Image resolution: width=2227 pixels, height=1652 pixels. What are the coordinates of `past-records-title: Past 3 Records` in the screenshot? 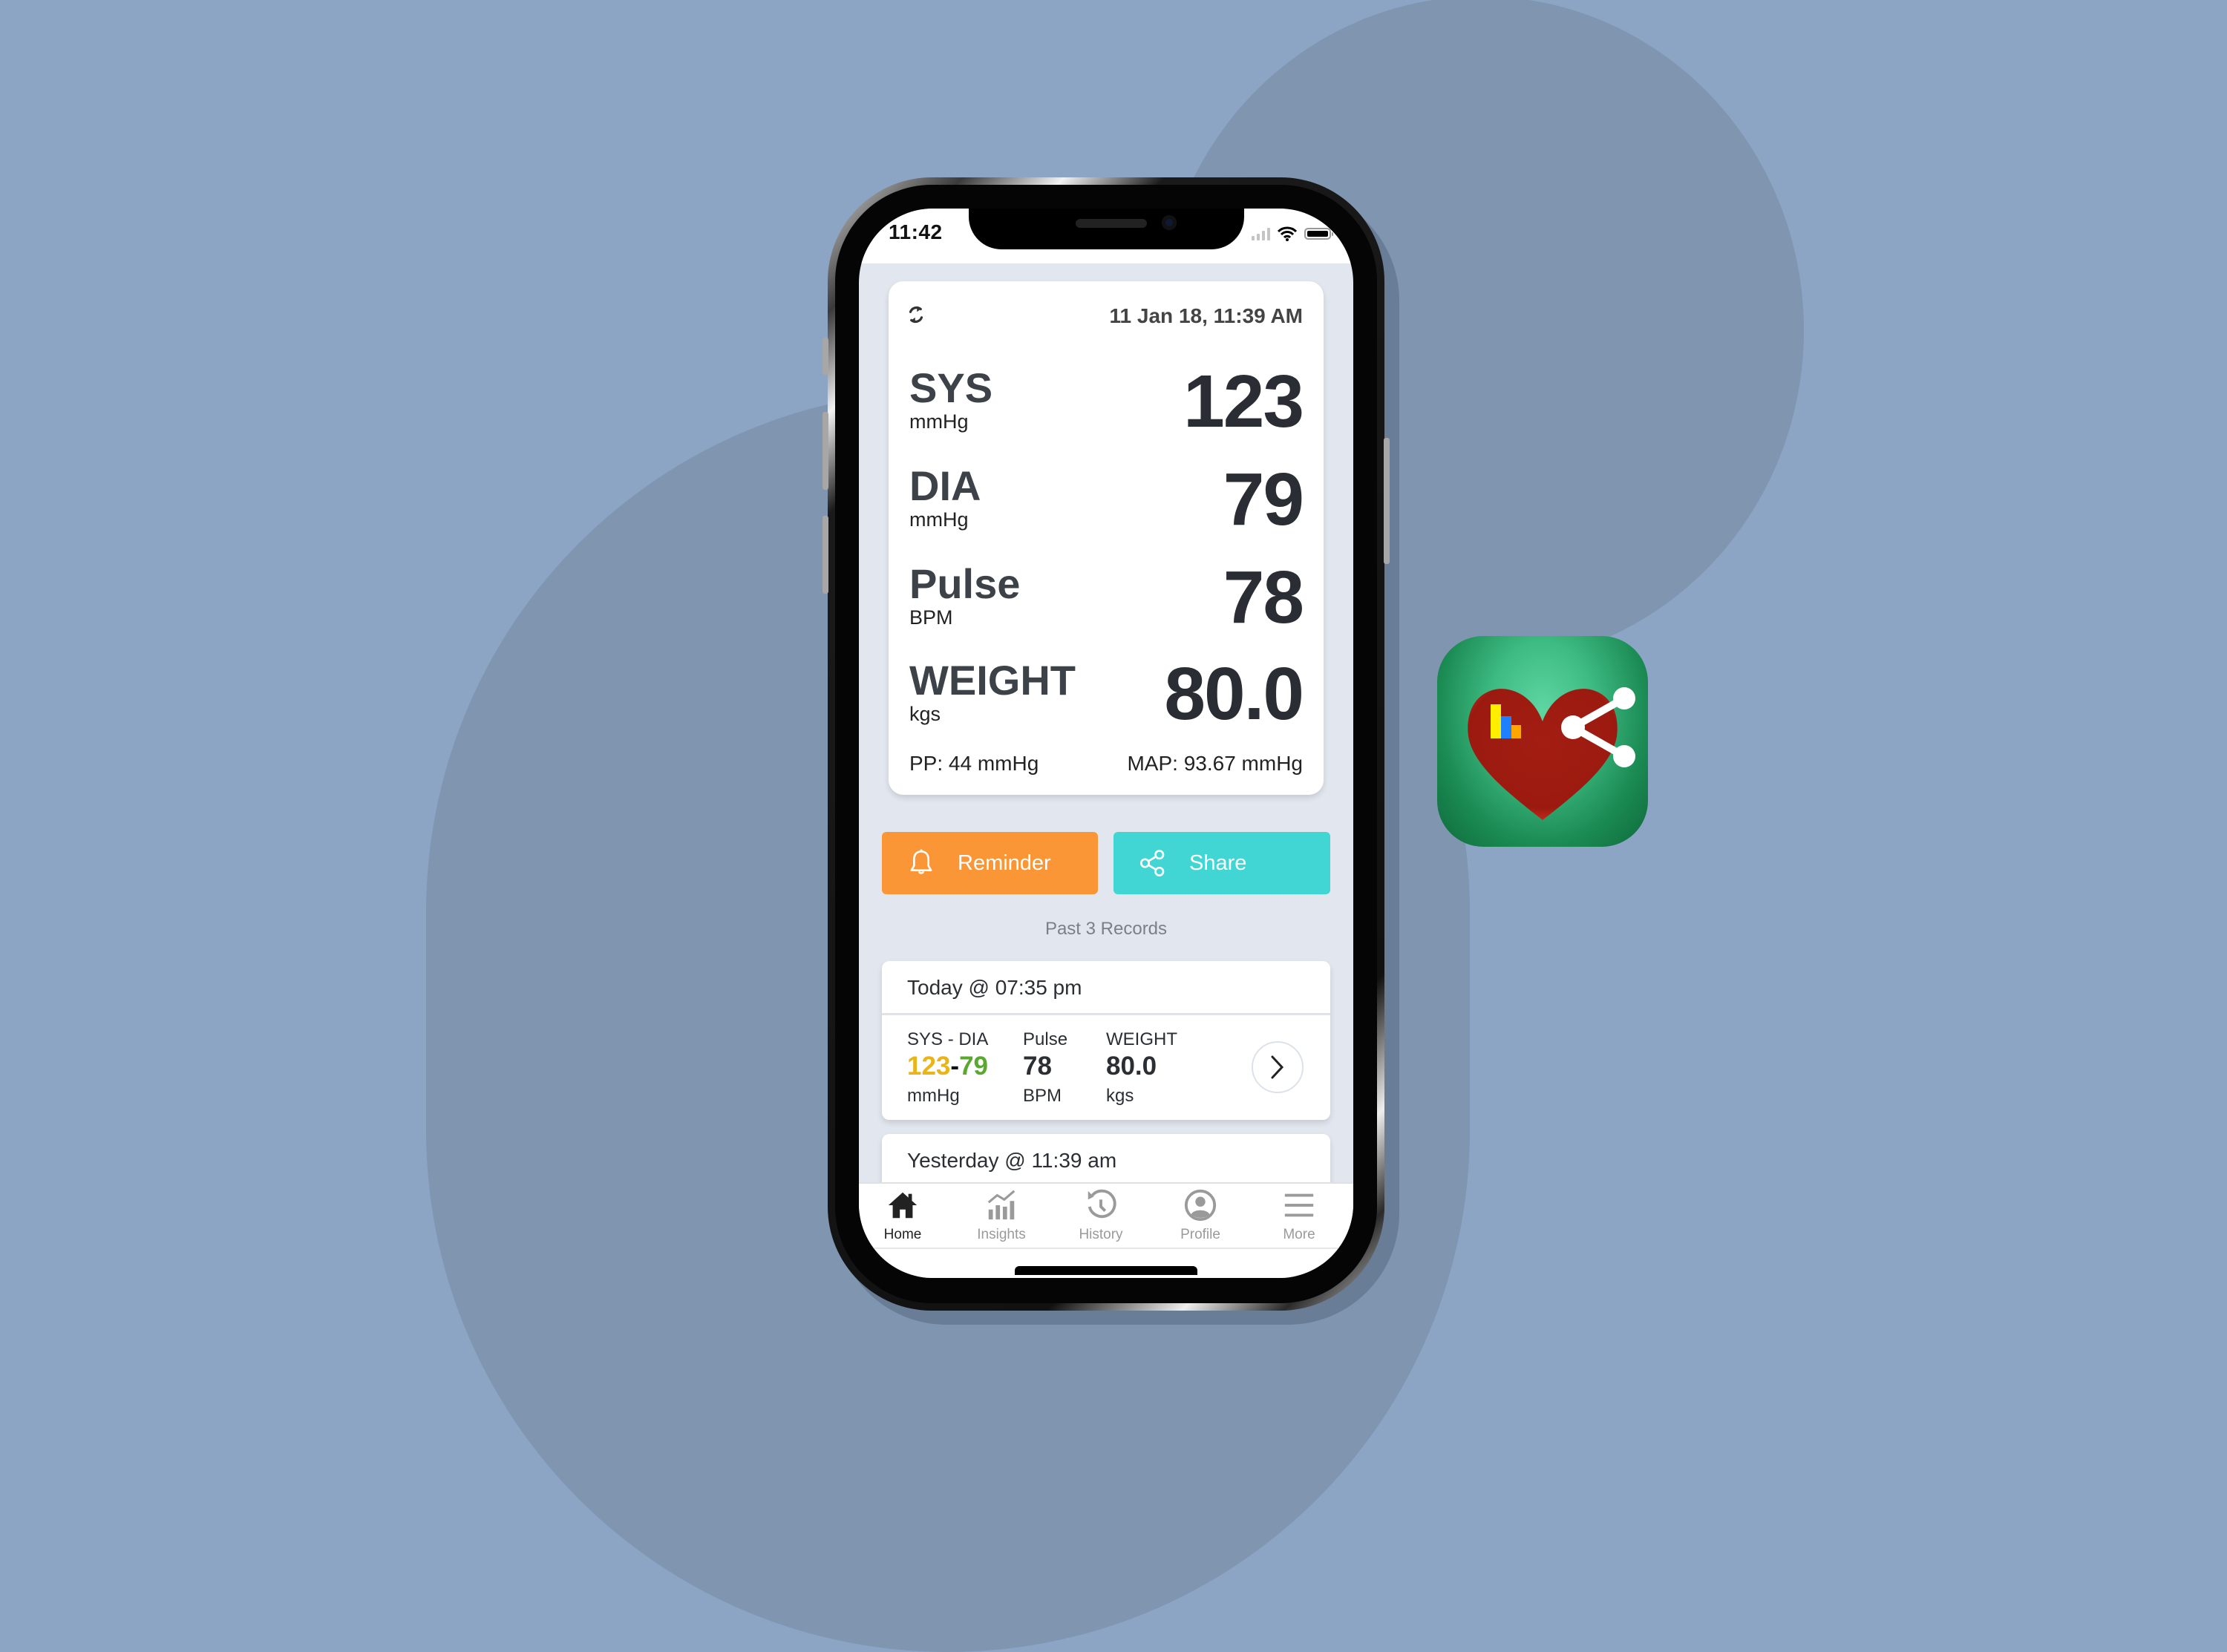 It's located at (1106, 929).